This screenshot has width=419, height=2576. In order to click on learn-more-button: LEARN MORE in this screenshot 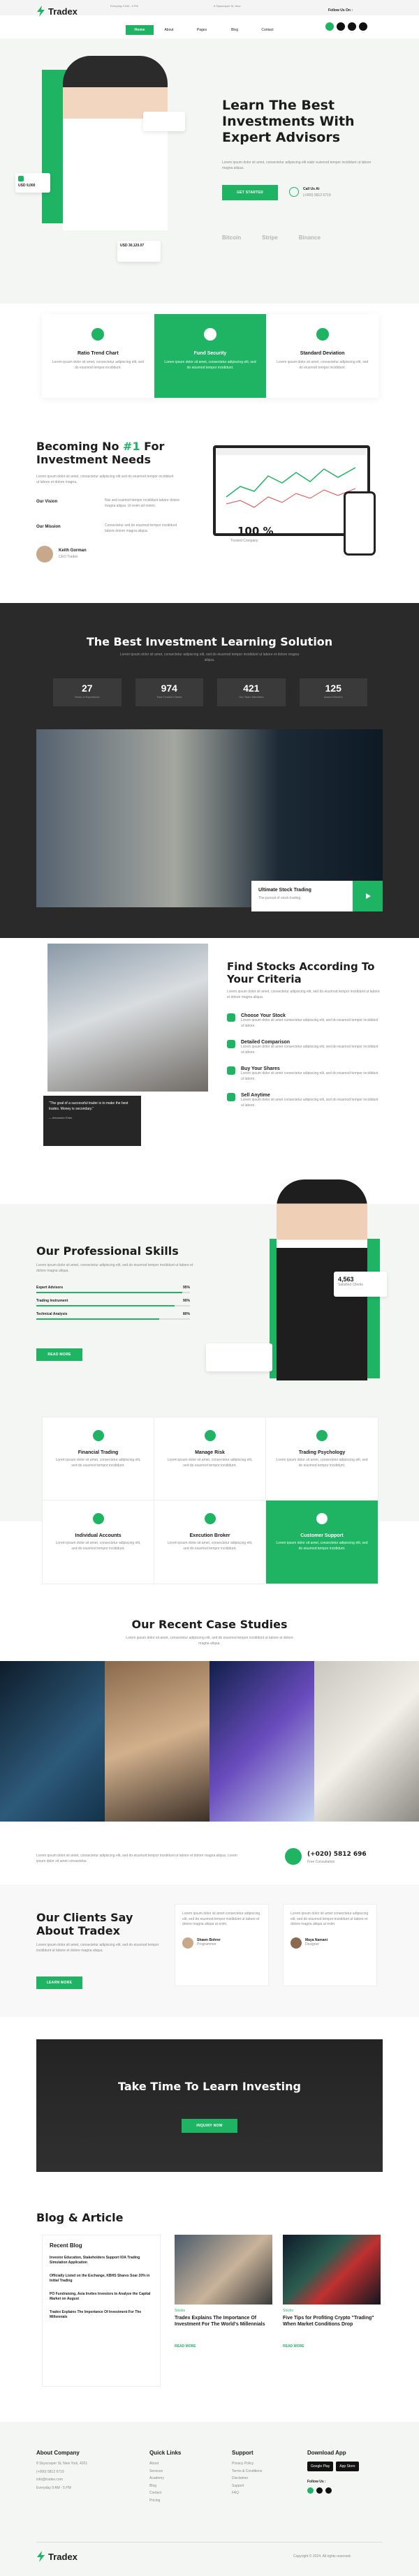, I will do `click(59, 1982)`.